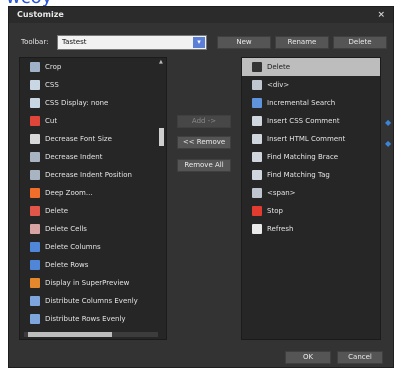 The image size is (401, 372). Describe the element at coordinates (35, 42) in the screenshot. I see `toolbar-label: Toolbar:` at that location.